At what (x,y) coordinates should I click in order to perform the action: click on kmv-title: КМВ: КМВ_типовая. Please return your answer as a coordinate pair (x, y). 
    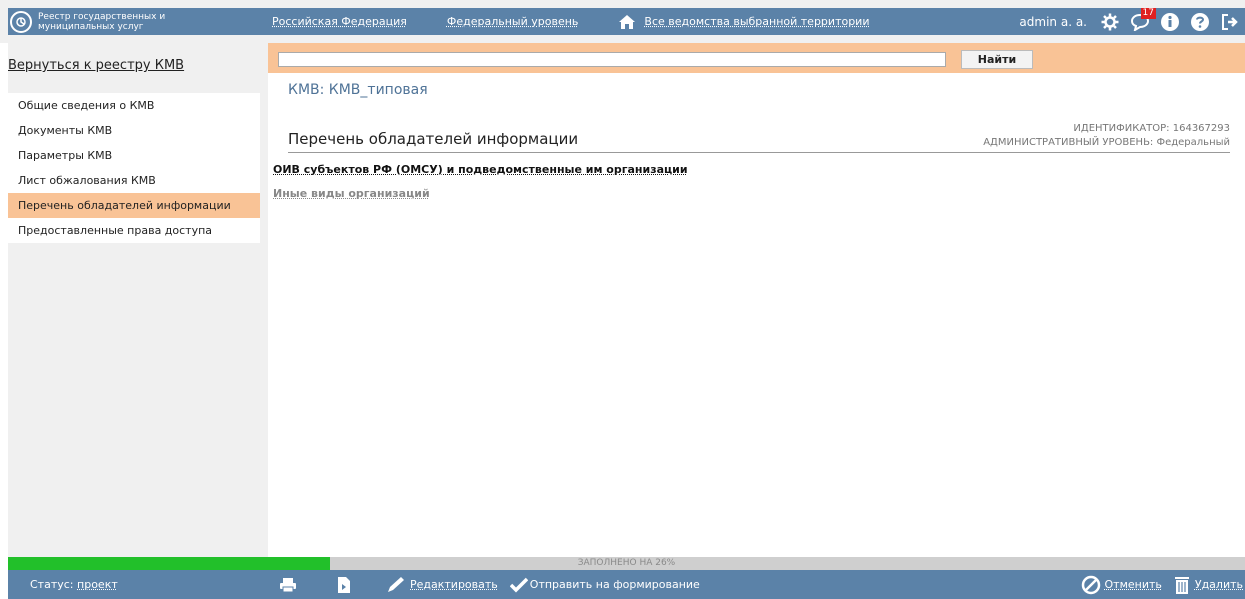
    Looking at the image, I should click on (358, 90).